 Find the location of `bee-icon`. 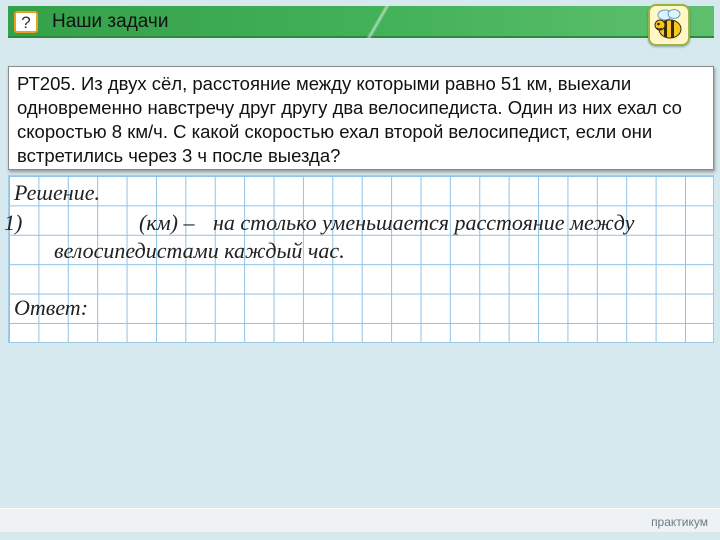

bee-icon is located at coordinates (669, 25).